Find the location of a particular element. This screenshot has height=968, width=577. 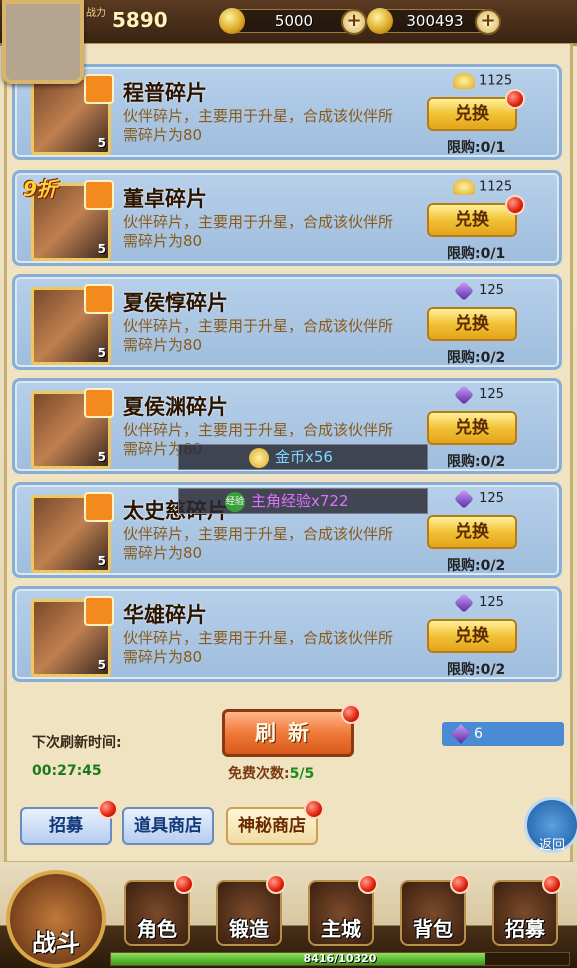

add-coin-button: + is located at coordinates (488, 22).